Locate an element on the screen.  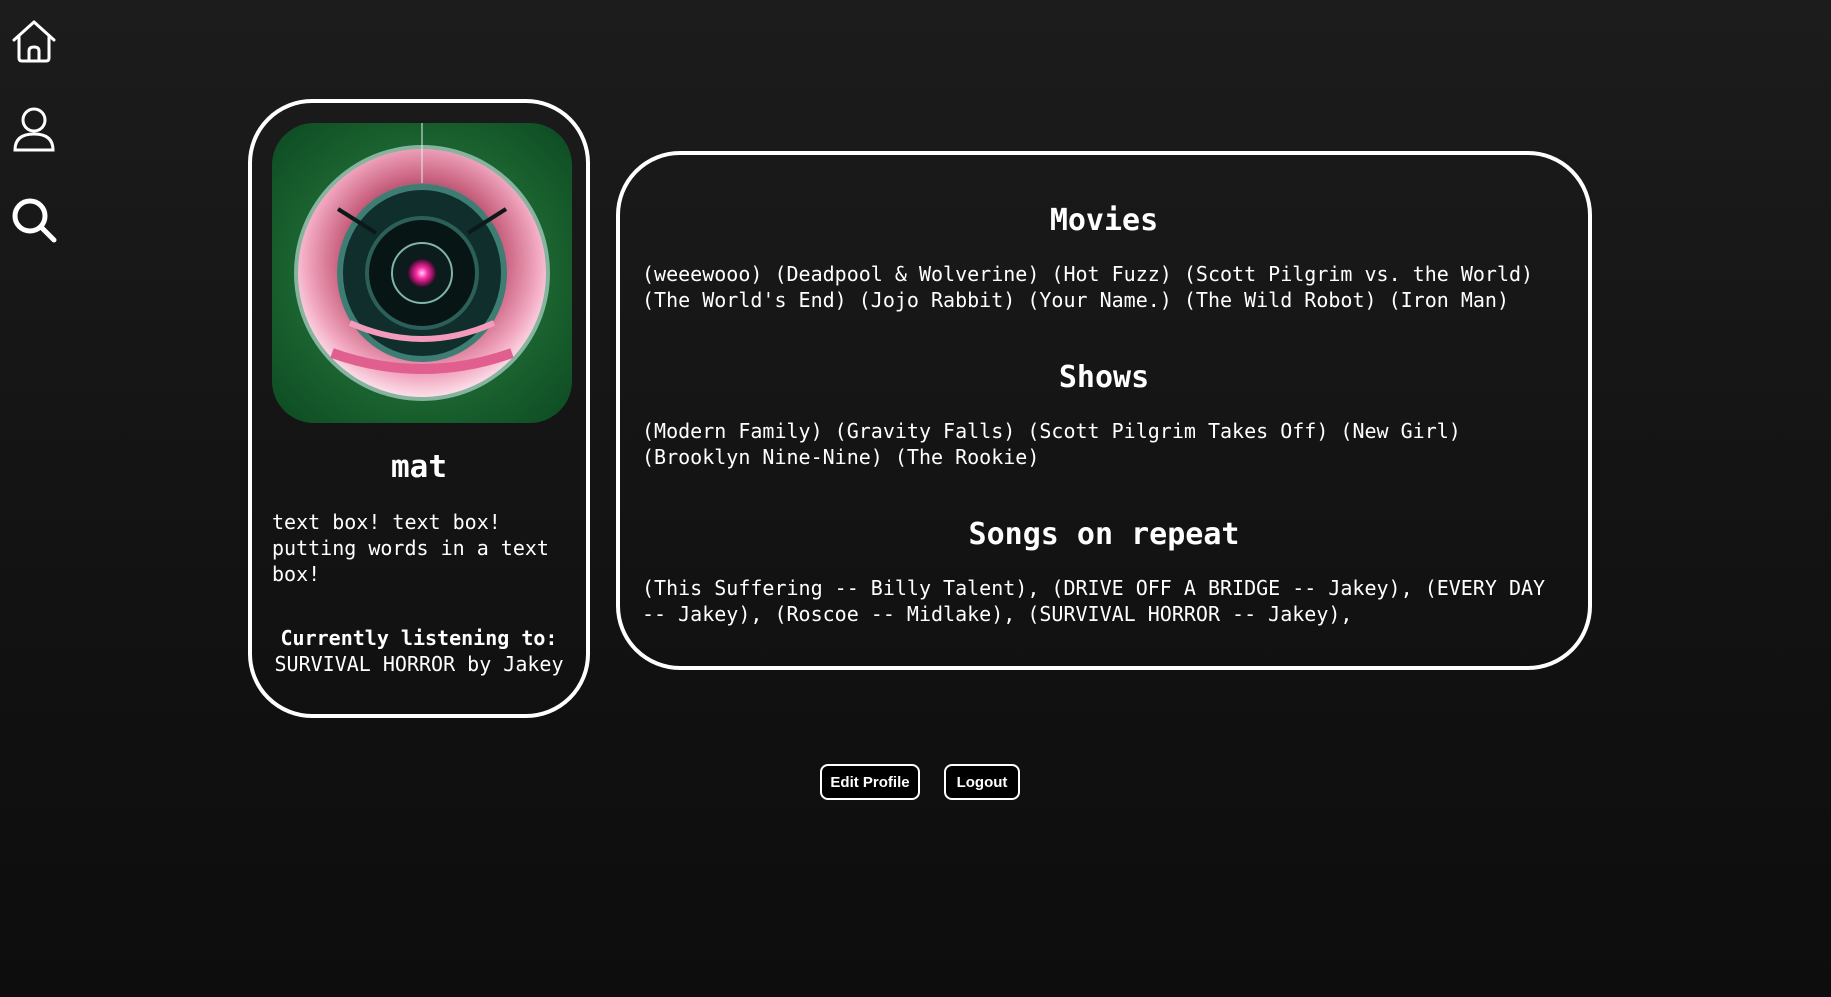
search-icon is located at coordinates (34, 220).